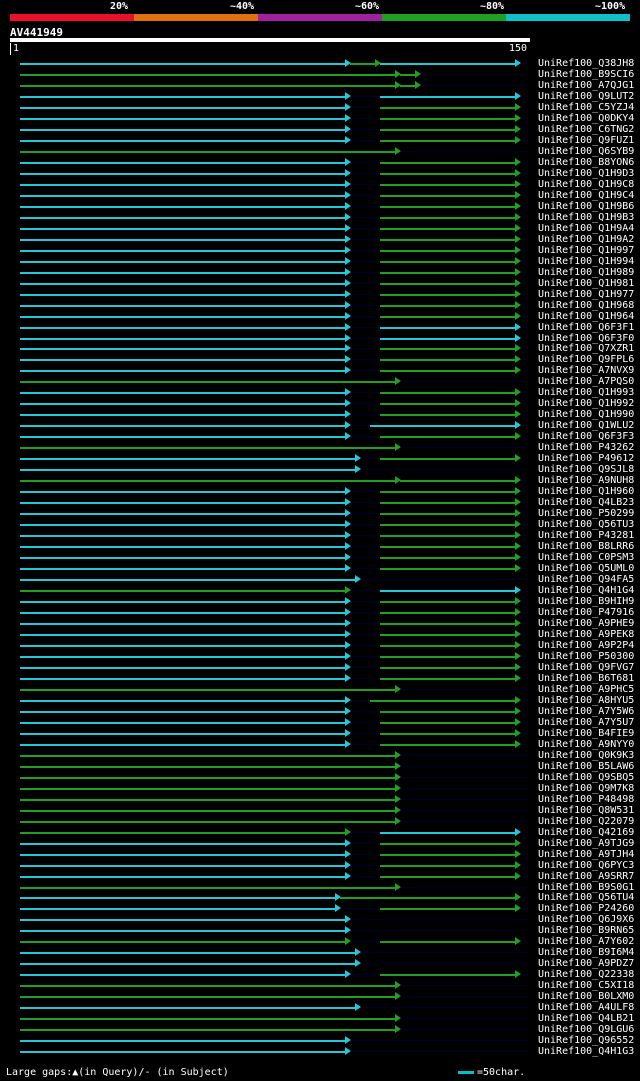  I want to click on hit-link: UniRef100_A9TJH4, so click(586, 854).